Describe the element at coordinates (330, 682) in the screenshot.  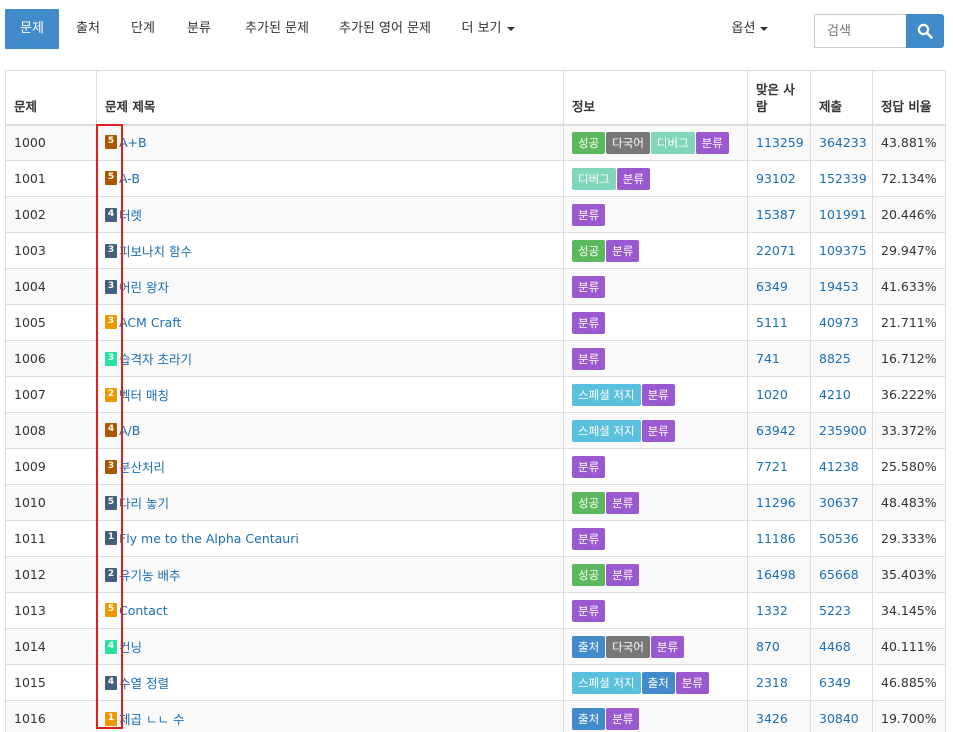
I see `problem-title-cell: 4 수열 정렬` at that location.